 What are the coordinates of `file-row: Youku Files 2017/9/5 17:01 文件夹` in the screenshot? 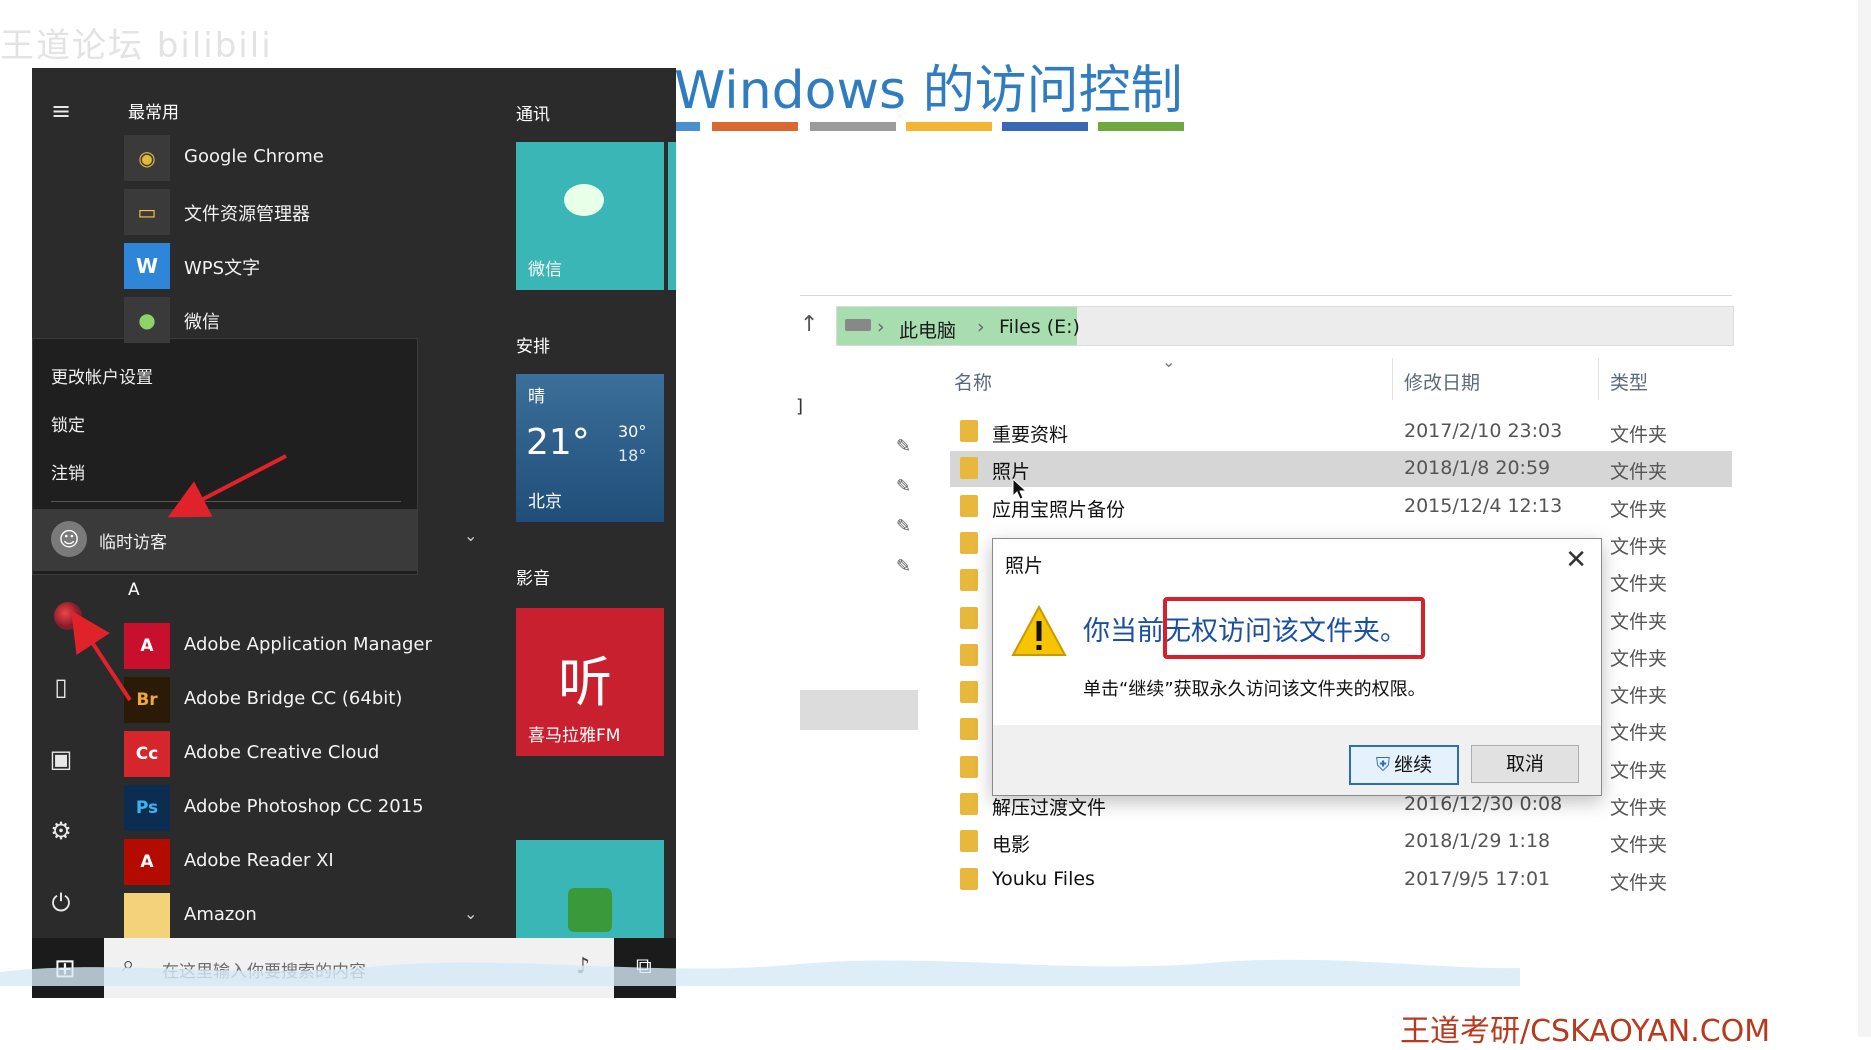 It's located at (1341, 880).